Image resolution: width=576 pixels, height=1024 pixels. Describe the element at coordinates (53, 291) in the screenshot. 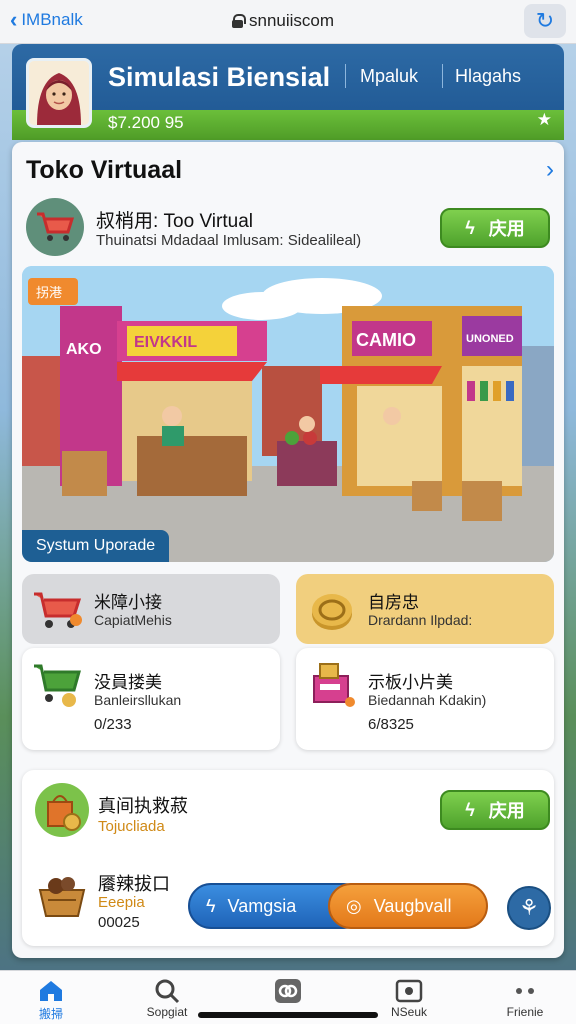

I see `scene-badge: 拐港` at that location.